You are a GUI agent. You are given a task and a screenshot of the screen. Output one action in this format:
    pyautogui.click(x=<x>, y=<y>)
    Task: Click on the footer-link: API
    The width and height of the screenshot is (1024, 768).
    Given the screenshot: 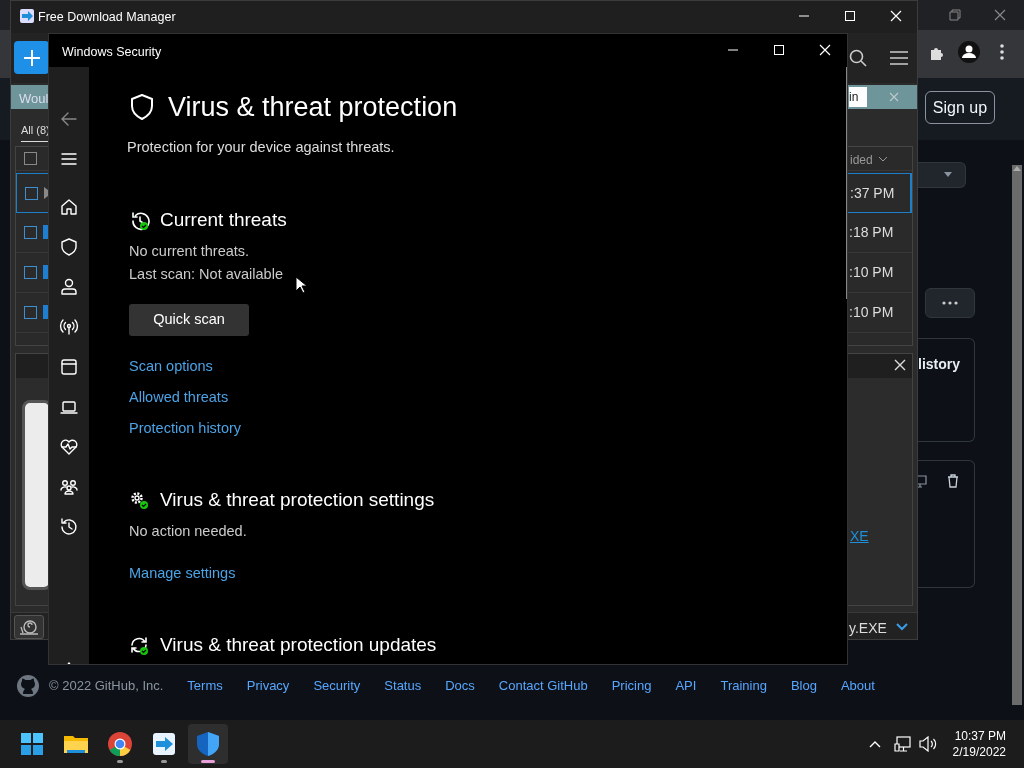 What is the action you would take?
    pyautogui.click(x=686, y=686)
    